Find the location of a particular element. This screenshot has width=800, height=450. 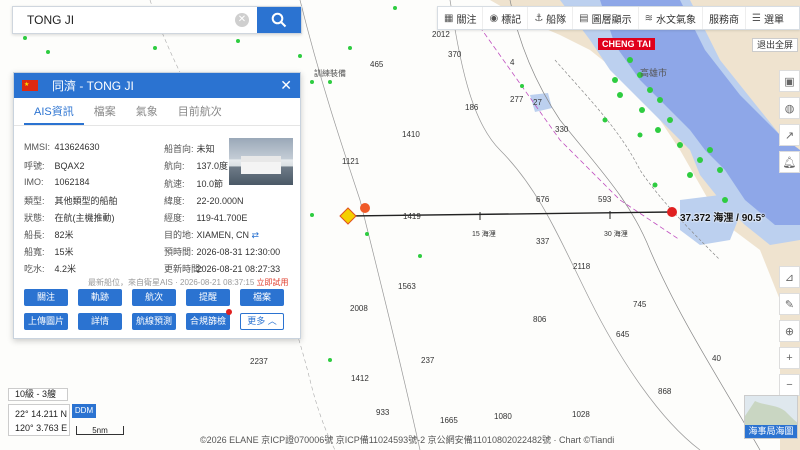

depth-label: 933 is located at coordinates (383, 412).